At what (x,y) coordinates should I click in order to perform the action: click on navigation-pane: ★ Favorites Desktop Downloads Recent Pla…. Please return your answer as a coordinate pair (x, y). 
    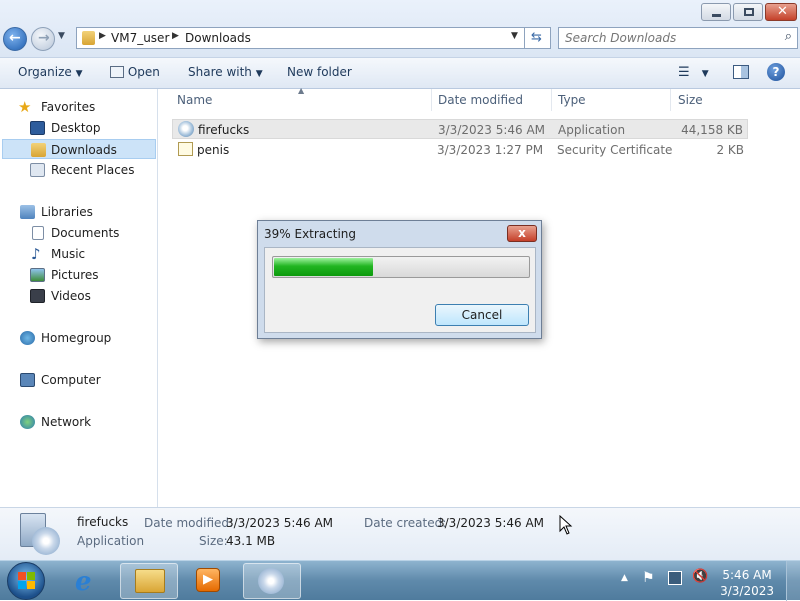
    Looking at the image, I should click on (79, 298).